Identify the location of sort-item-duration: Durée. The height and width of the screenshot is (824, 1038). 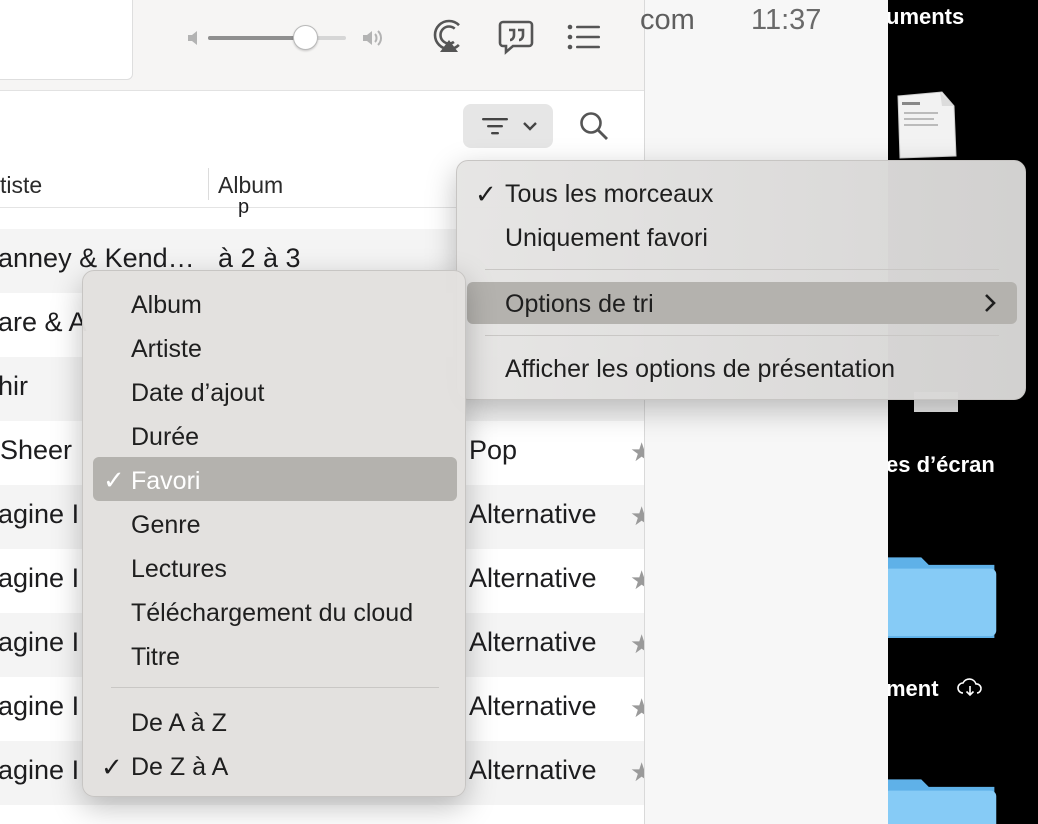
(165, 437).